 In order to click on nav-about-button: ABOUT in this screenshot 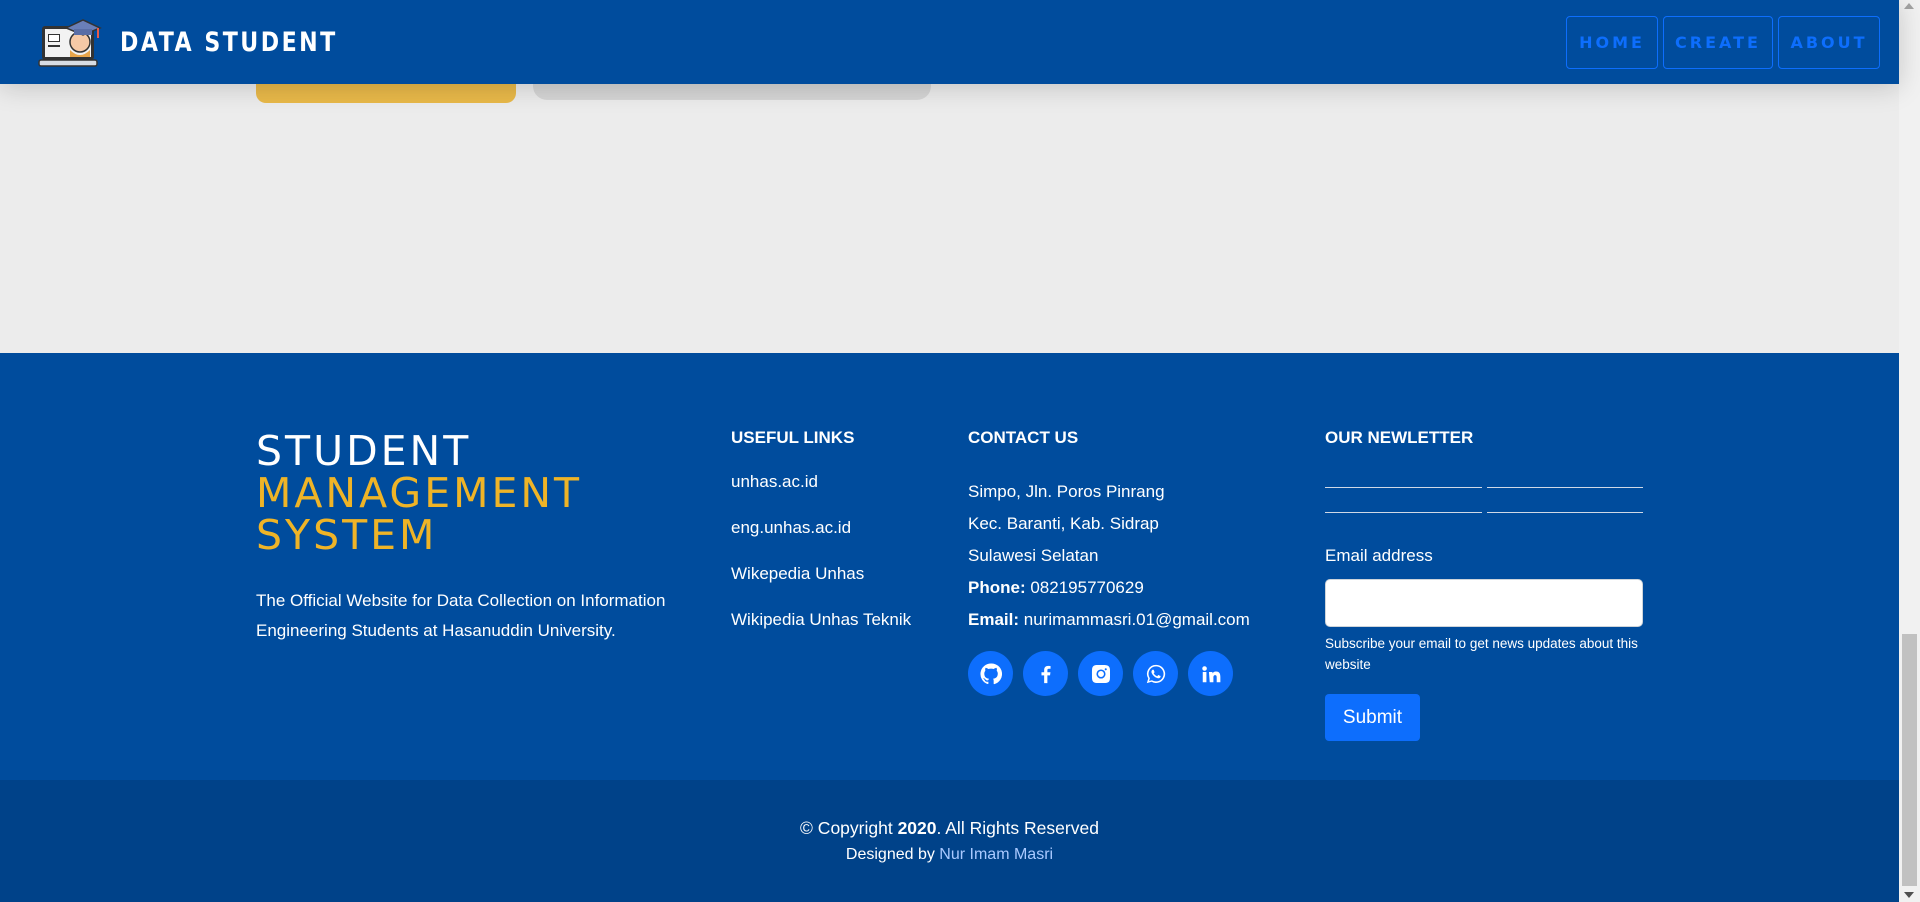, I will do `click(1829, 42)`.